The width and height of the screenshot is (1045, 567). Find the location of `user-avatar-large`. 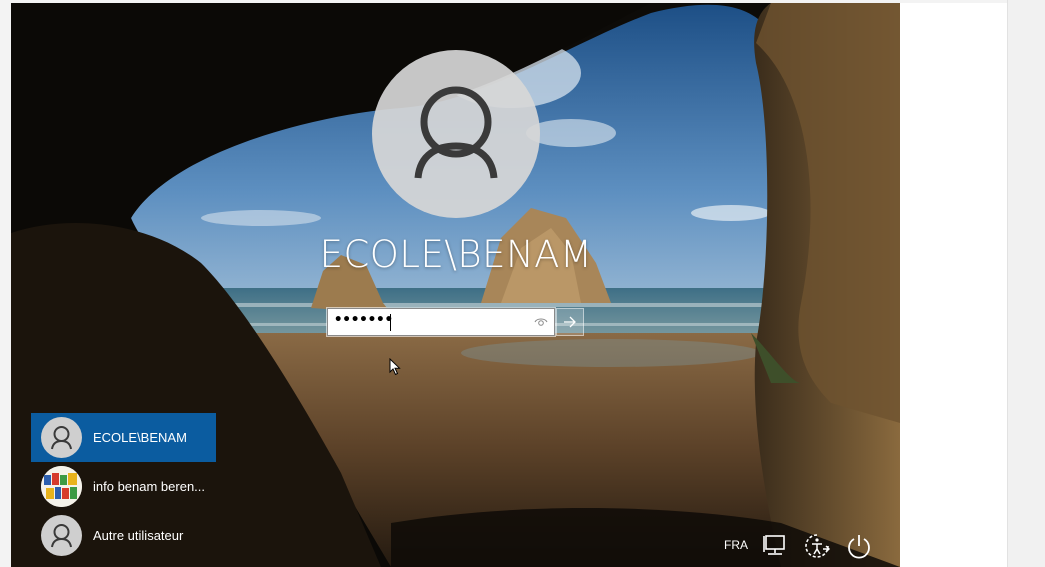

user-avatar-large is located at coordinates (456, 134).